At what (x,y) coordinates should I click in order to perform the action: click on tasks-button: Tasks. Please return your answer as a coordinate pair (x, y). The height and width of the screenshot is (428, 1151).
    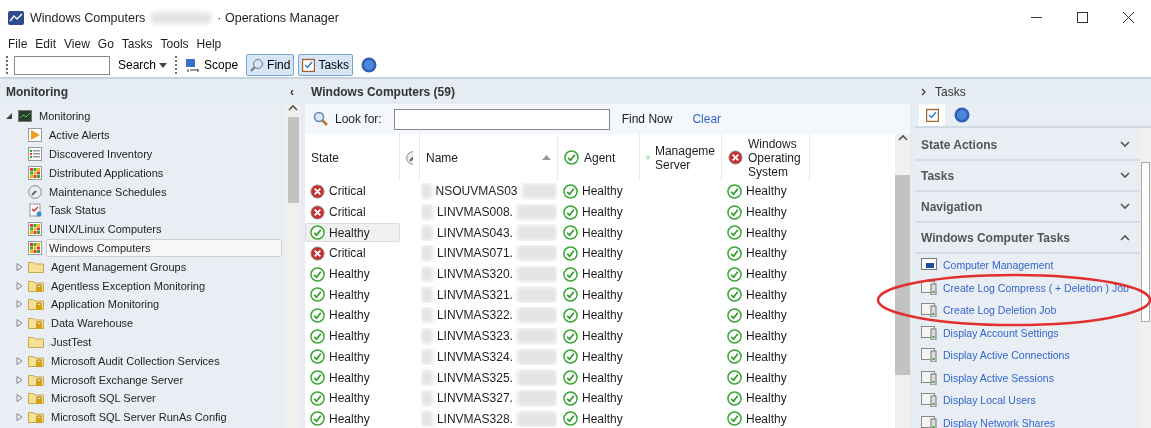
    Looking at the image, I should click on (326, 65).